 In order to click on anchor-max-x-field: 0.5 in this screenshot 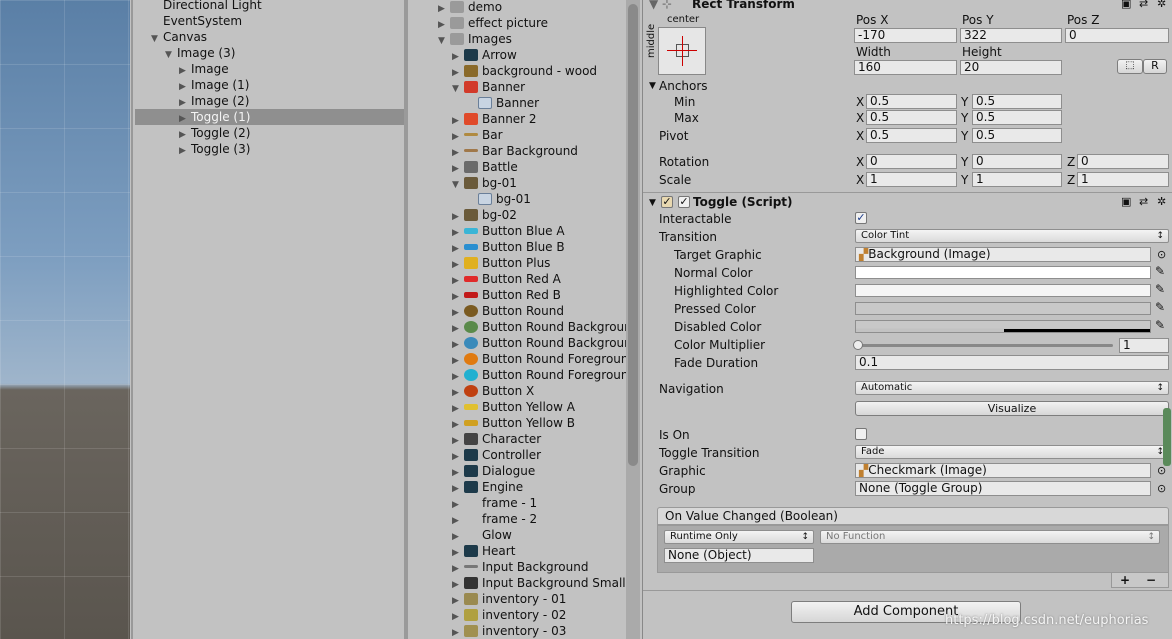, I will do `click(911, 117)`.